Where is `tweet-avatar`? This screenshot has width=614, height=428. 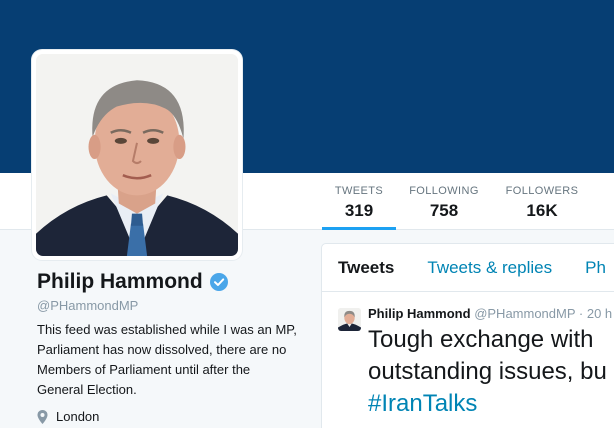 tweet-avatar is located at coordinates (349, 319).